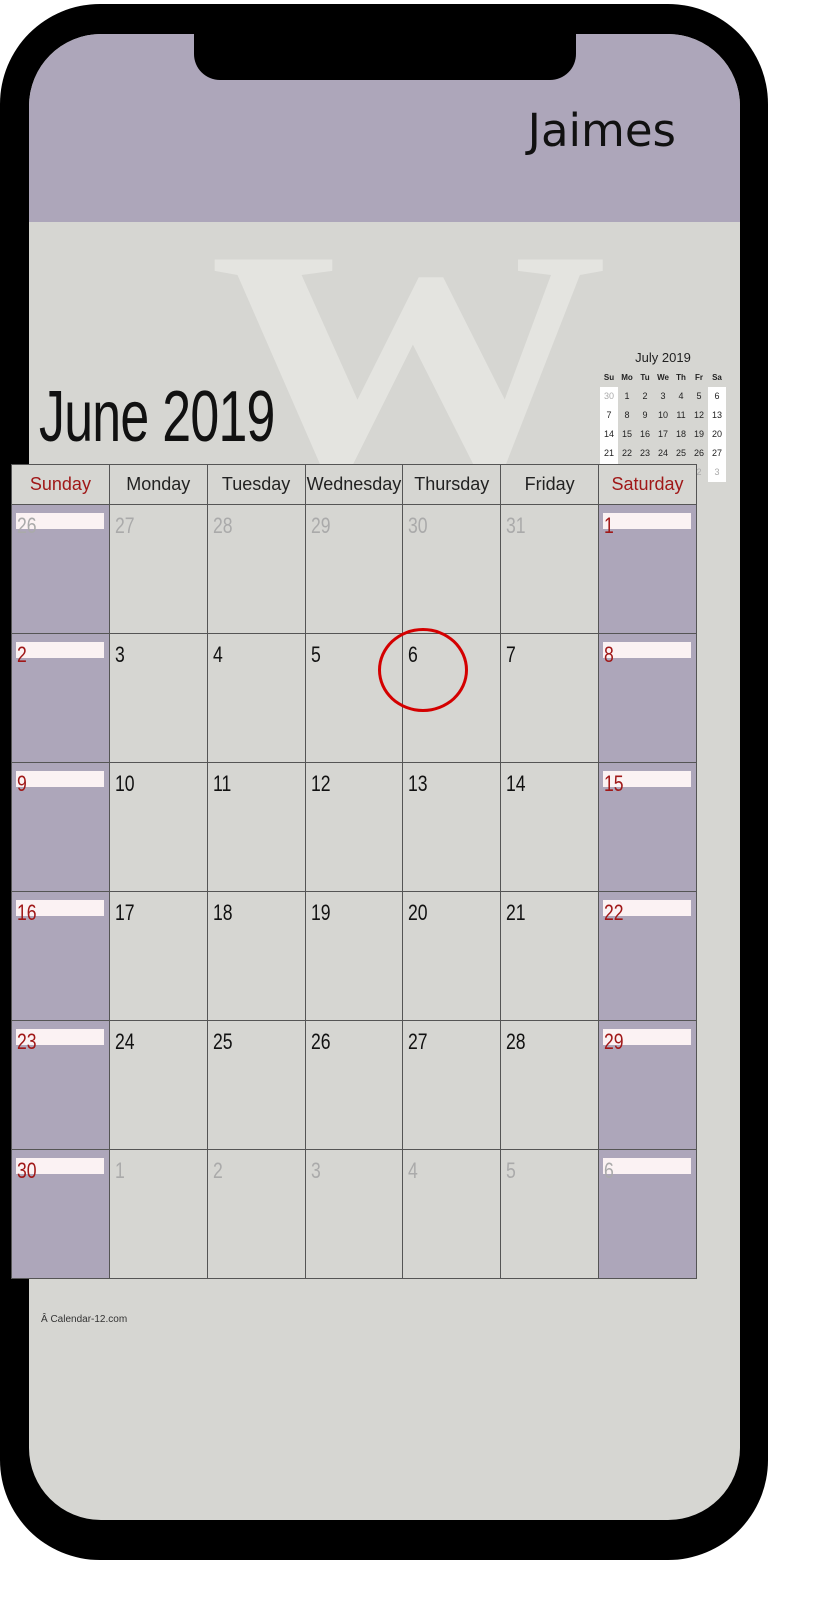 The image size is (814, 1600). I want to click on mini-calendar-weekday: Th, so click(681, 377).